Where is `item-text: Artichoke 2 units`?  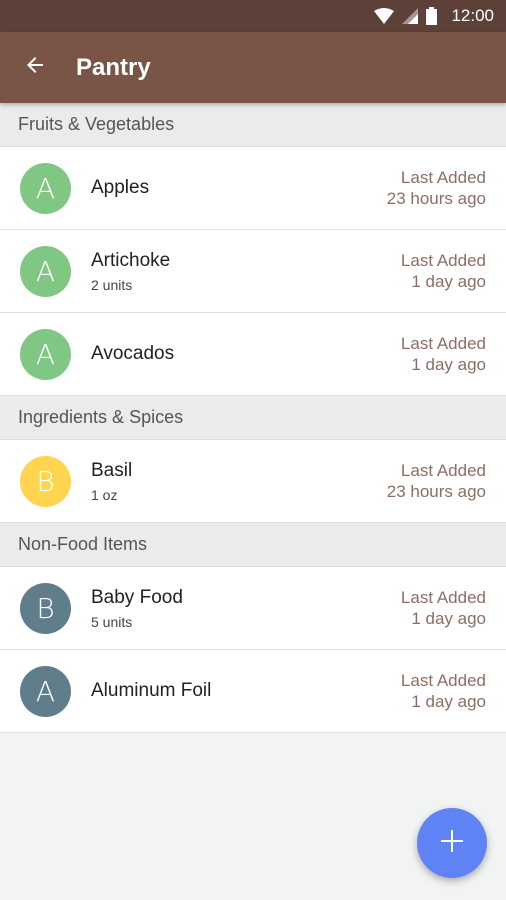
item-text: Artichoke 2 units is located at coordinates (130, 271).